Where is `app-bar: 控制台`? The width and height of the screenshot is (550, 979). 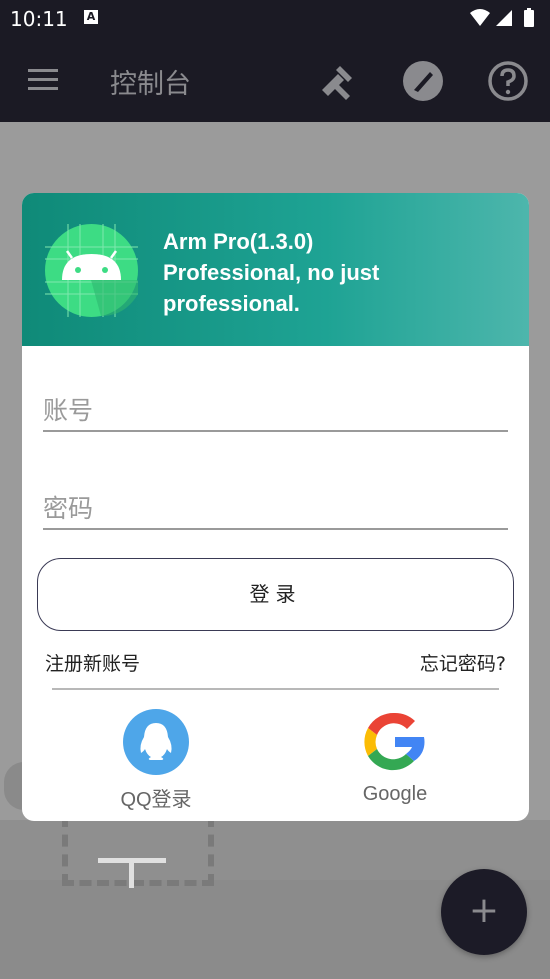 app-bar: 控制台 is located at coordinates (275, 79).